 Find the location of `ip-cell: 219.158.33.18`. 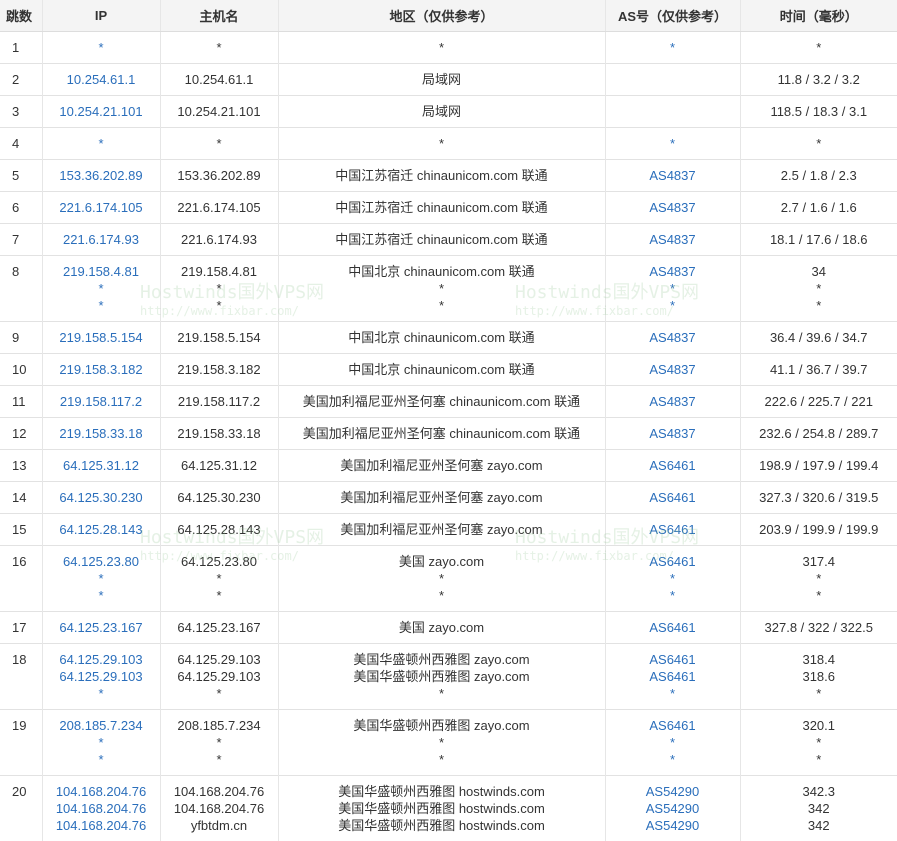

ip-cell: 219.158.33.18 is located at coordinates (100, 433).